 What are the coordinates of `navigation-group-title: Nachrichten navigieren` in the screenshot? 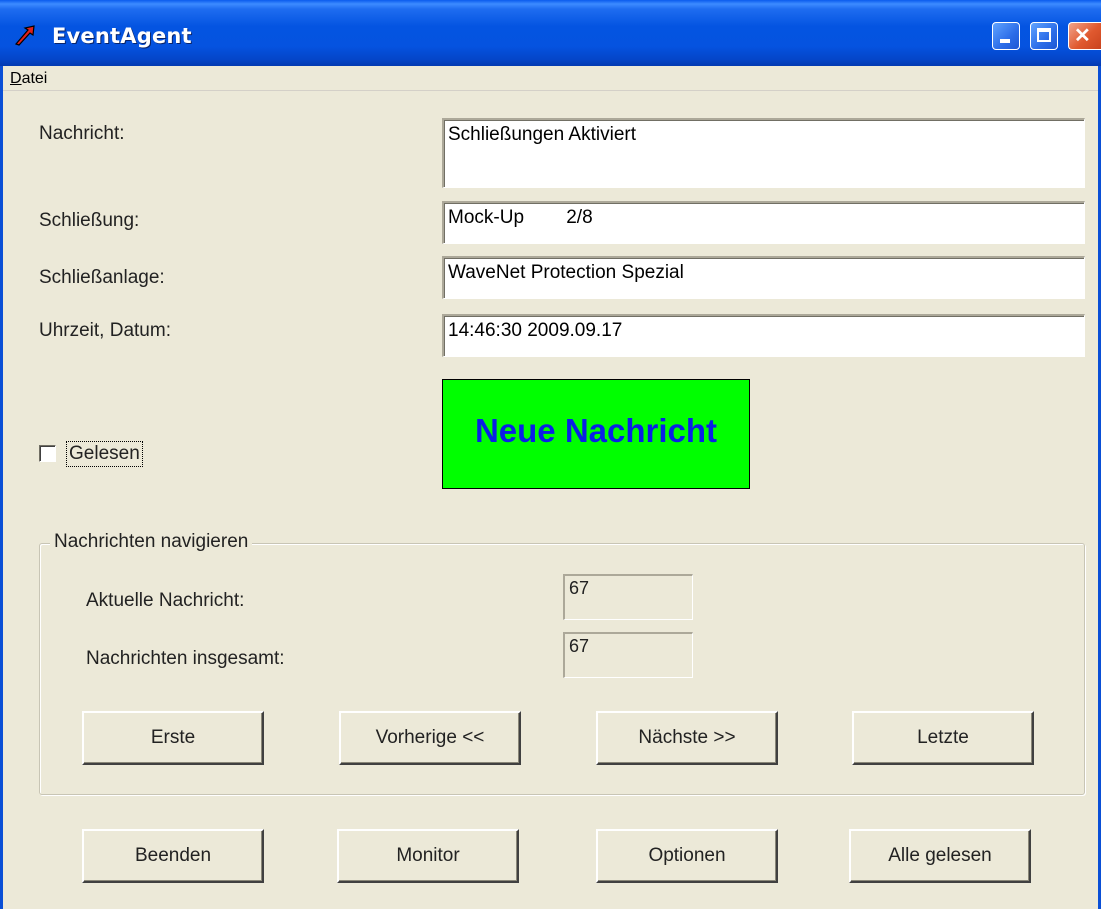 It's located at (151, 542).